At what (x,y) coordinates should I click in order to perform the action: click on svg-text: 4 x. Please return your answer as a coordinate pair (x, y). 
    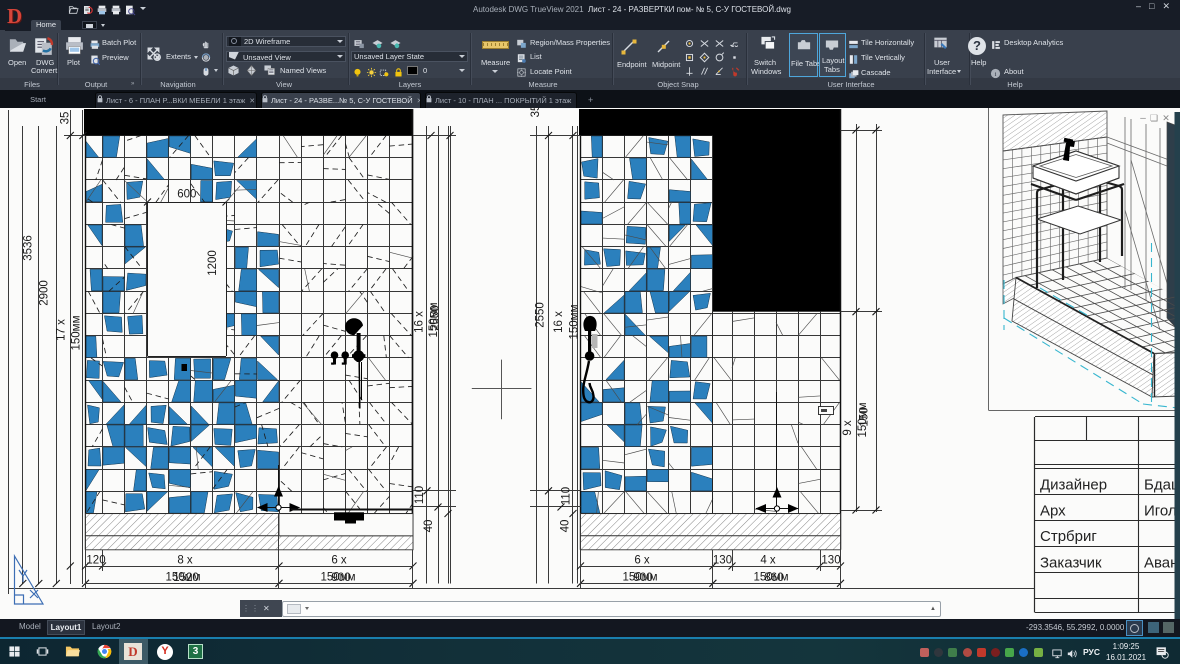
    Looking at the image, I should click on (768, 561).